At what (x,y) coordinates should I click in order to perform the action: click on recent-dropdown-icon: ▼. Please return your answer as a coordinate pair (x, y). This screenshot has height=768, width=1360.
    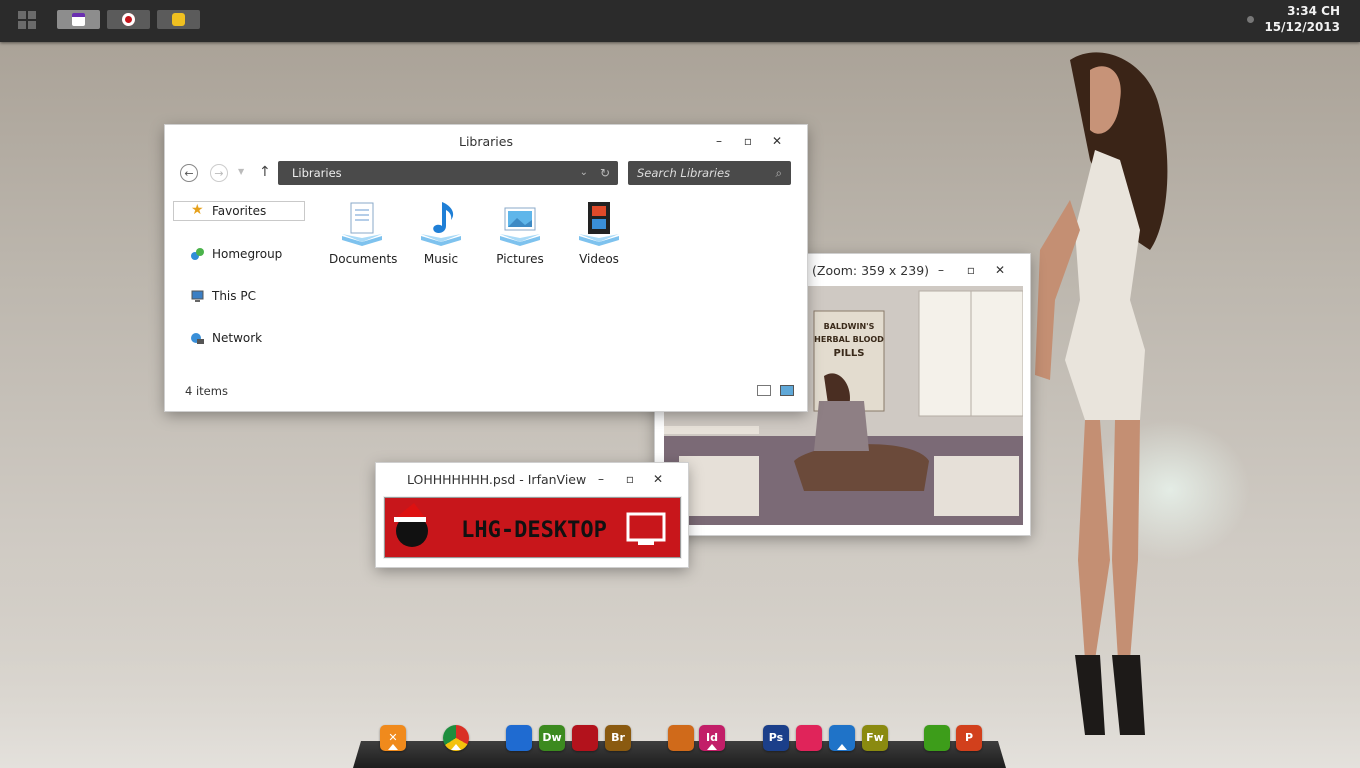
    Looking at the image, I should click on (241, 171).